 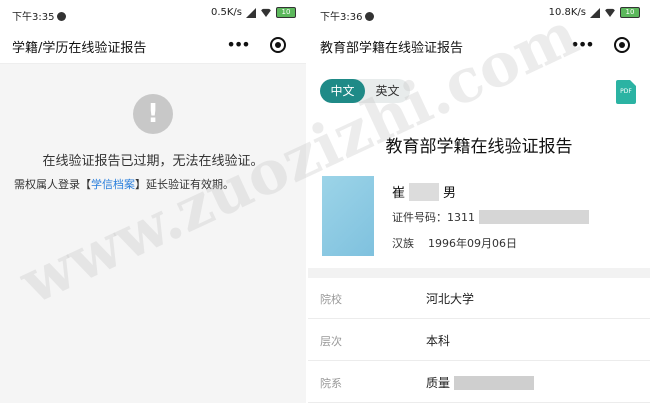 What do you see at coordinates (479, 147) in the screenshot?
I see `report-title: 教育部学籍在线验证报告` at bounding box center [479, 147].